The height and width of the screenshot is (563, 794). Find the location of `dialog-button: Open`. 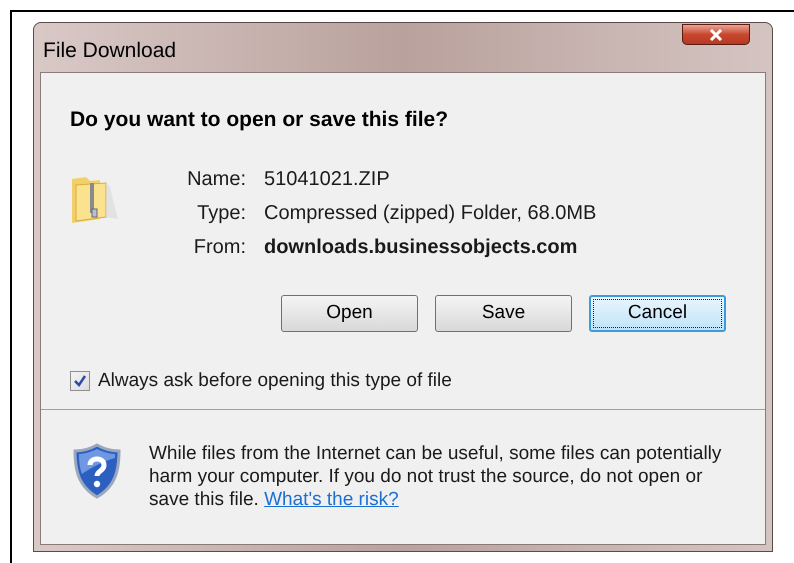

dialog-button: Open is located at coordinates (349, 313).